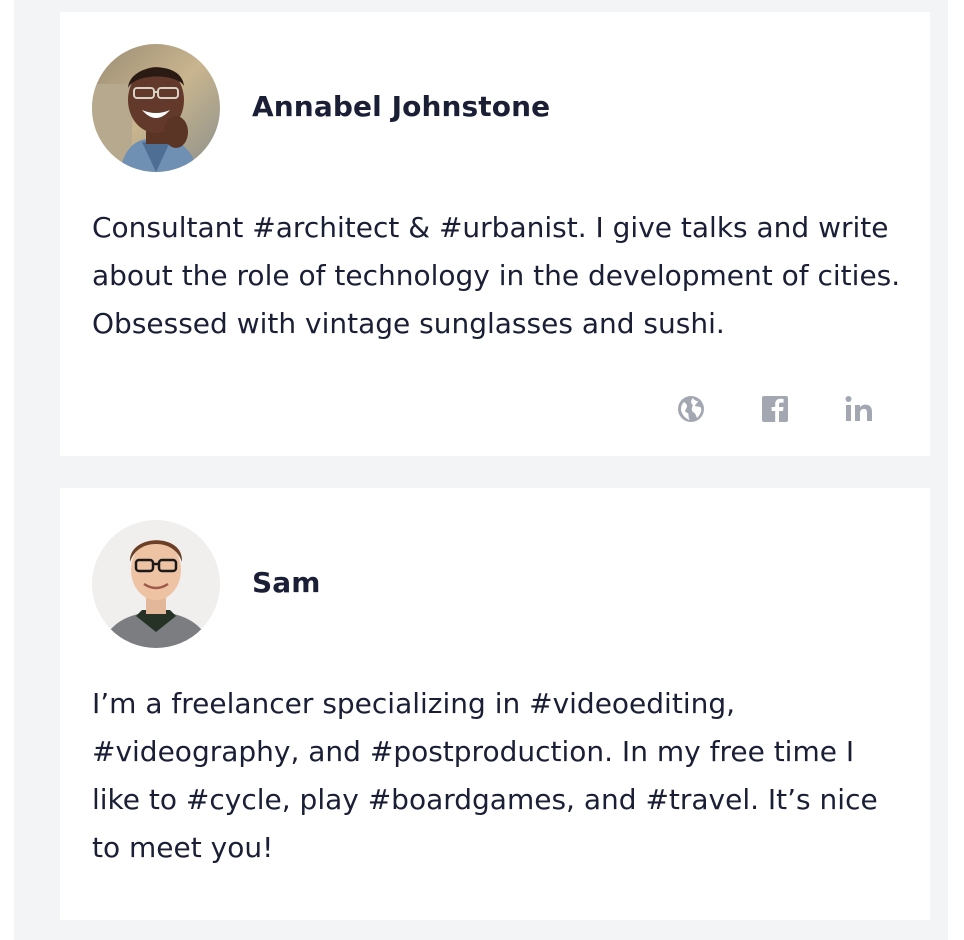  I want to click on profile-name: Annabel Johnstone, so click(401, 106).